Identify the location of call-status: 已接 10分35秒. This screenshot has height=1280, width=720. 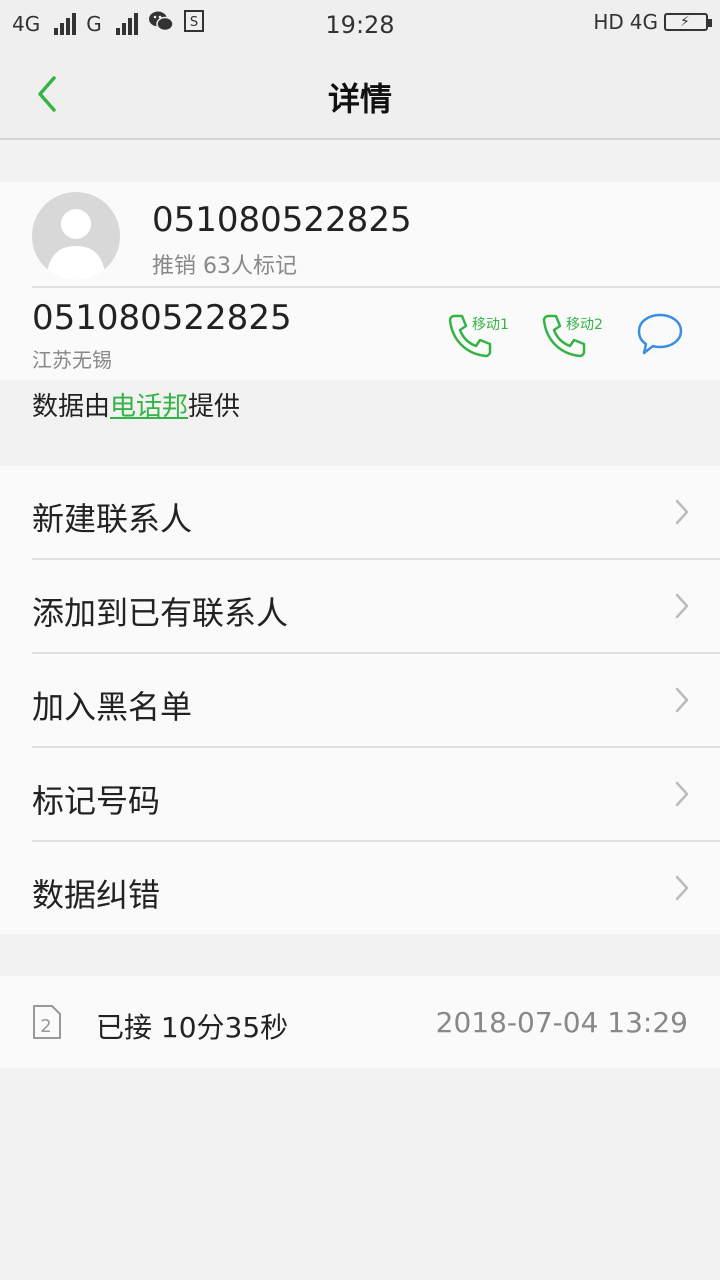
(192, 1027).